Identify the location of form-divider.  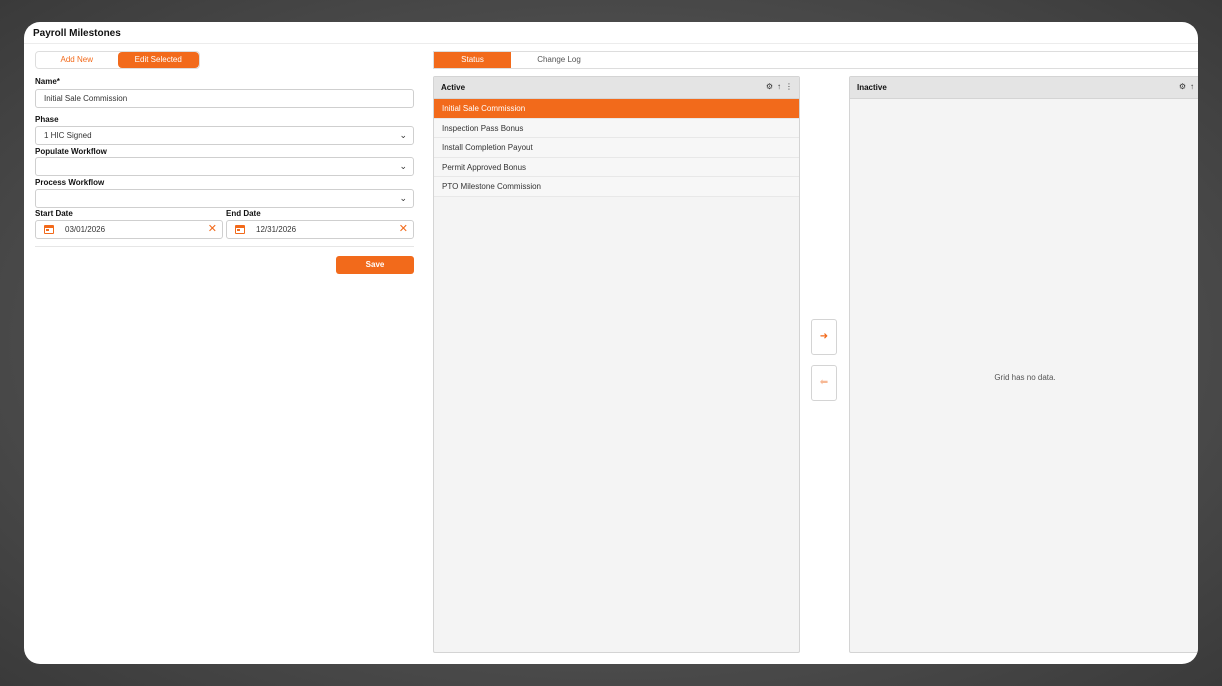
(224, 246).